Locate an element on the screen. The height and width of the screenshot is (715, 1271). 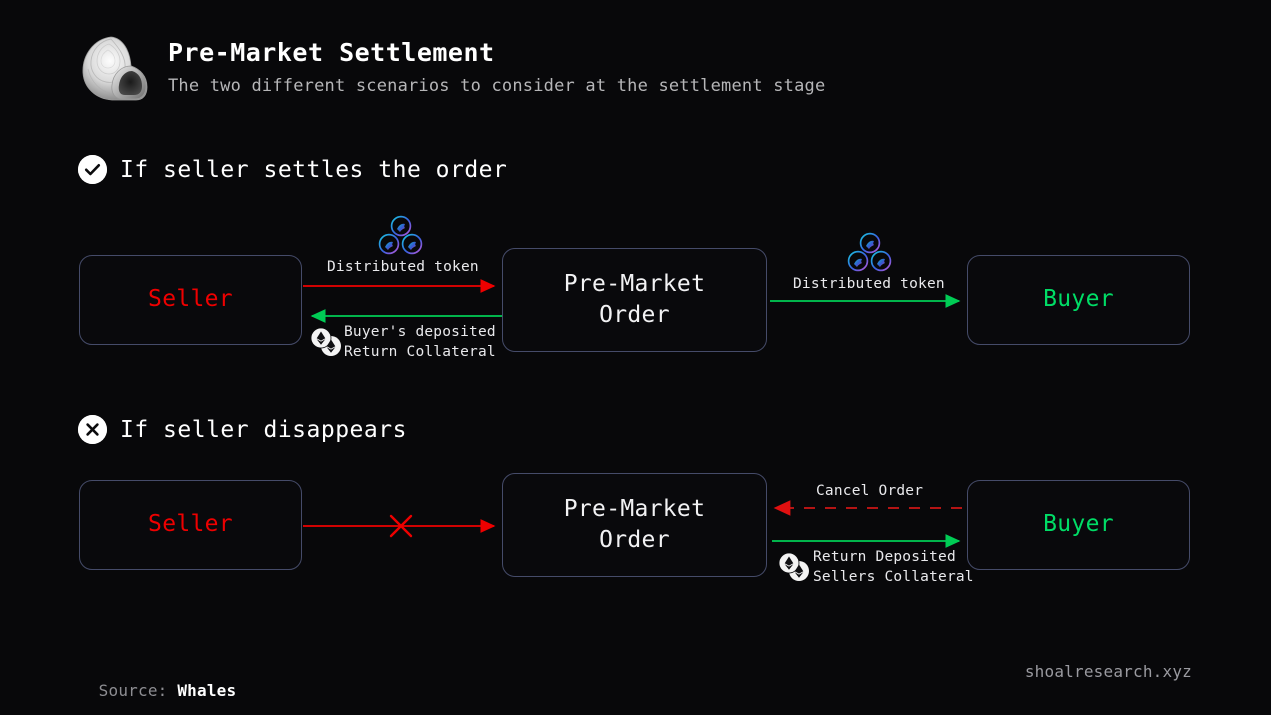
section-label: If seller disappears is located at coordinates (263, 429).